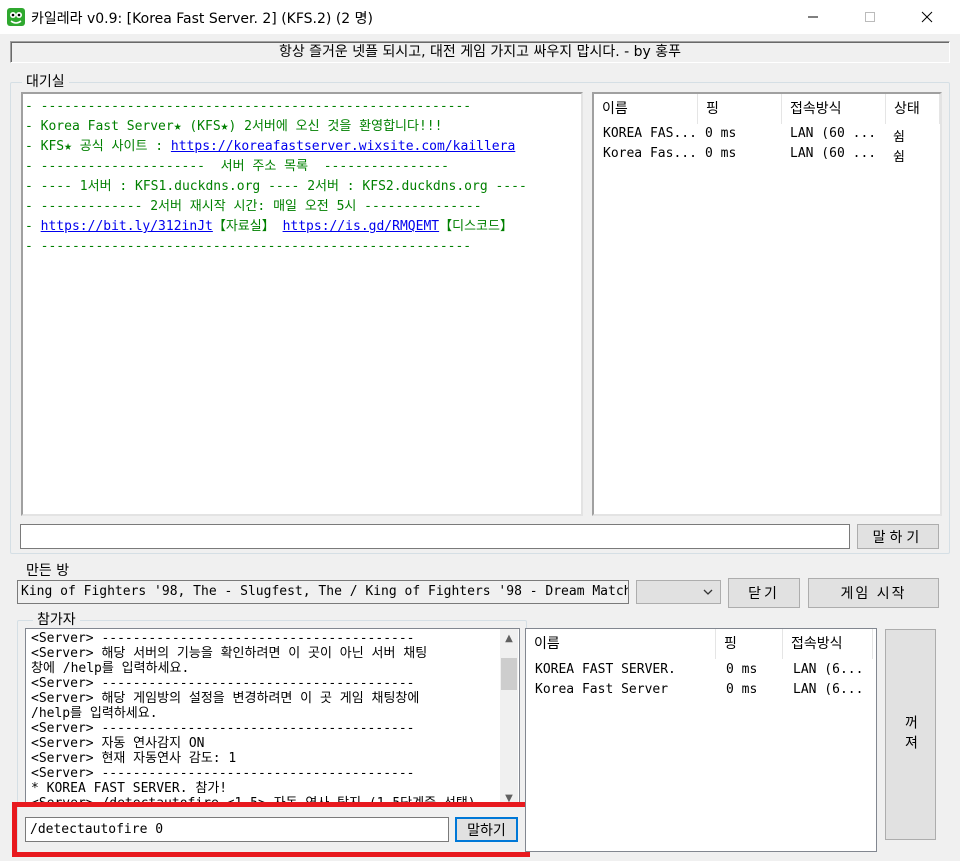 This screenshot has height=861, width=960. Describe the element at coordinates (127, 226) in the screenshot. I see `chat-link: https://bit.ly/312inJt` at that location.